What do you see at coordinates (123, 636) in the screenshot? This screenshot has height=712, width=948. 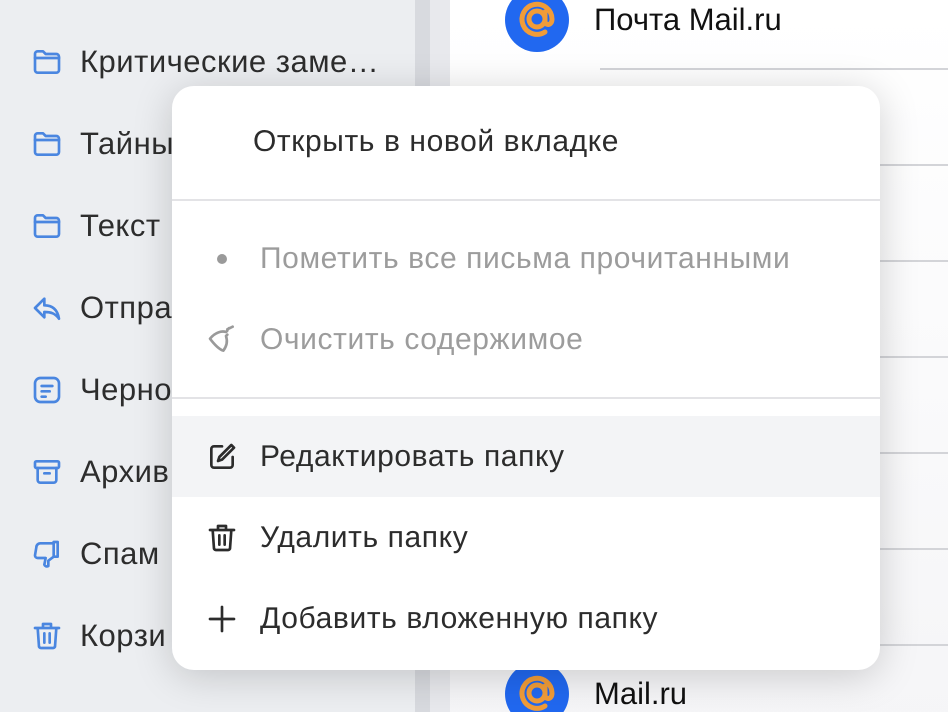 I see `folder-label: Корзи` at bounding box center [123, 636].